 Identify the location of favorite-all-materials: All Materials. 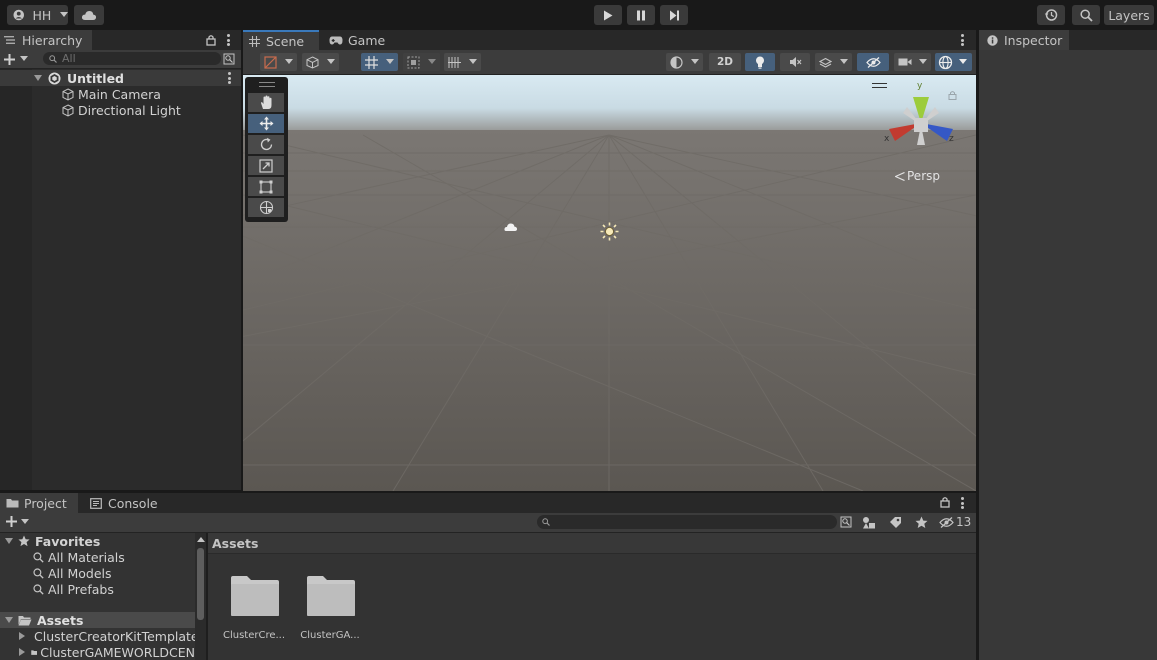
(97, 557).